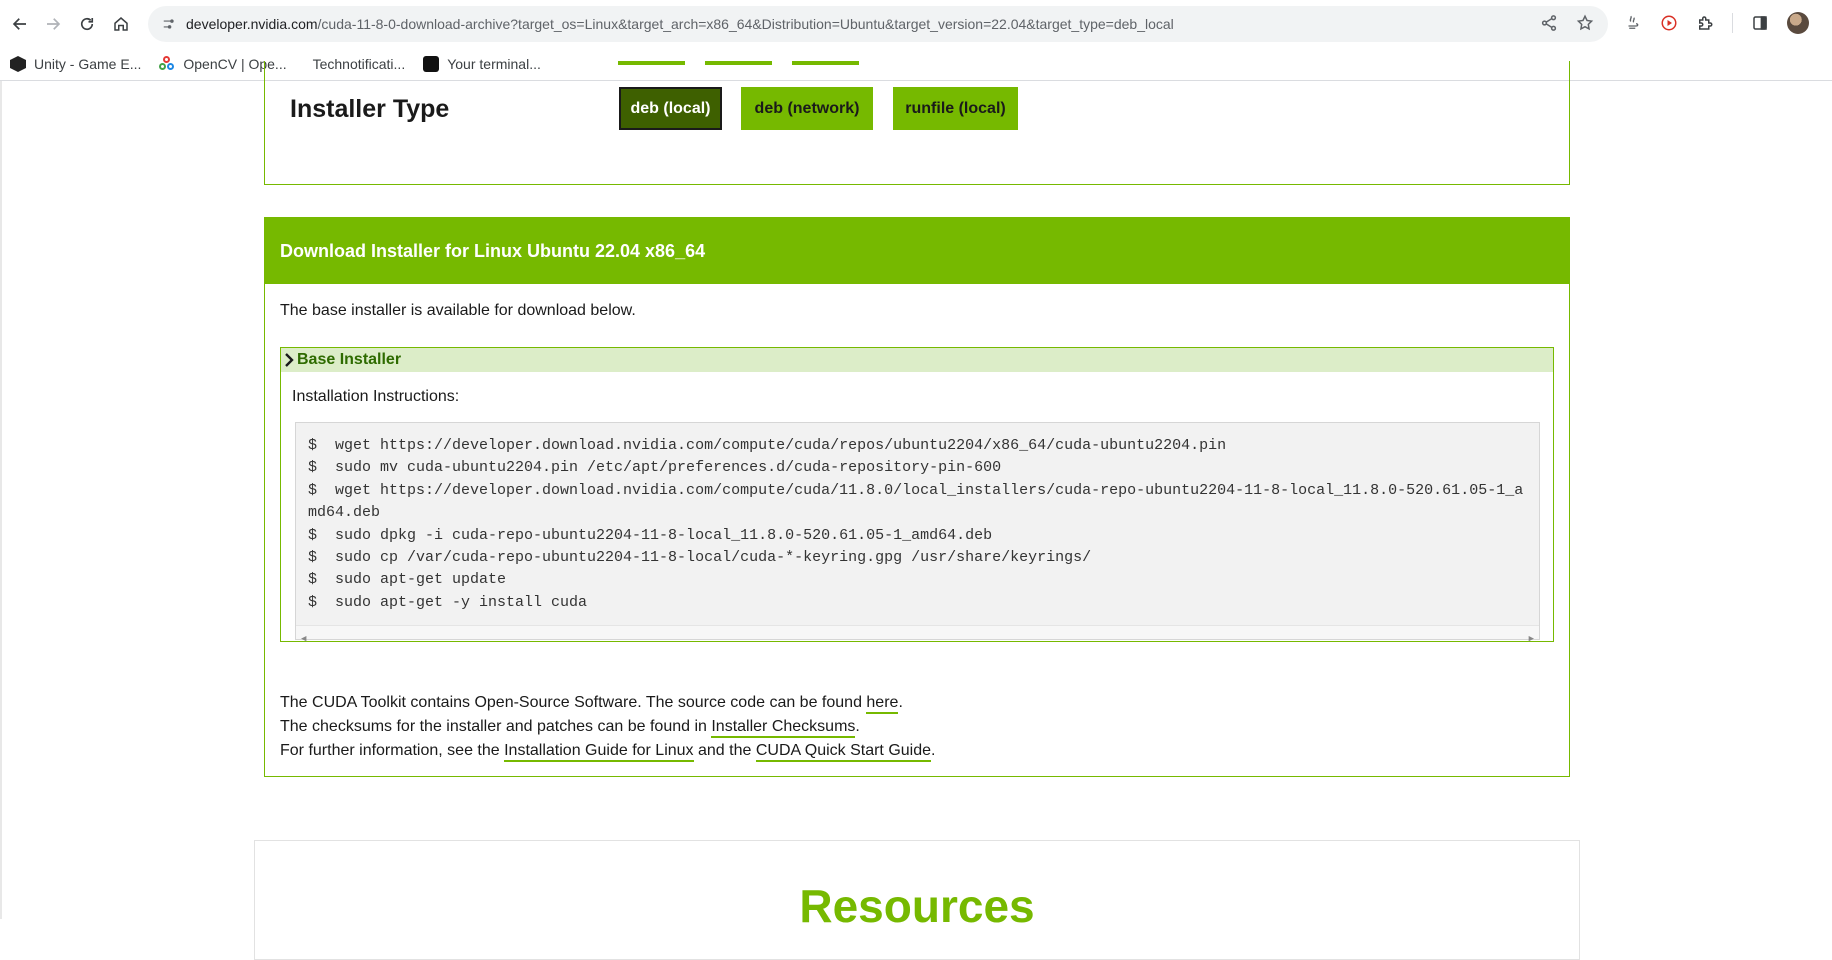 The width and height of the screenshot is (1832, 960). What do you see at coordinates (370, 109) in the screenshot?
I see `installer-type-title: Installer Type` at bounding box center [370, 109].